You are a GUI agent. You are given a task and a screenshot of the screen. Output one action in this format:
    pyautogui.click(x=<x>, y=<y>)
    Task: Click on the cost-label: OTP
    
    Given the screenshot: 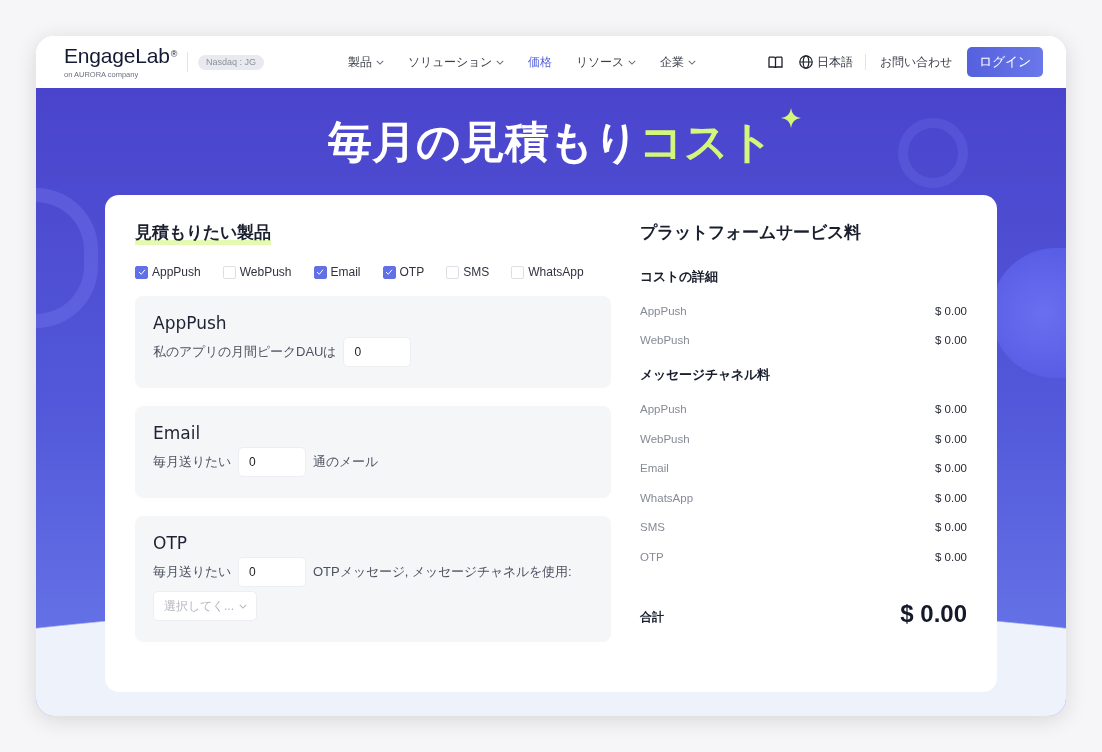 What is the action you would take?
    pyautogui.click(x=652, y=556)
    